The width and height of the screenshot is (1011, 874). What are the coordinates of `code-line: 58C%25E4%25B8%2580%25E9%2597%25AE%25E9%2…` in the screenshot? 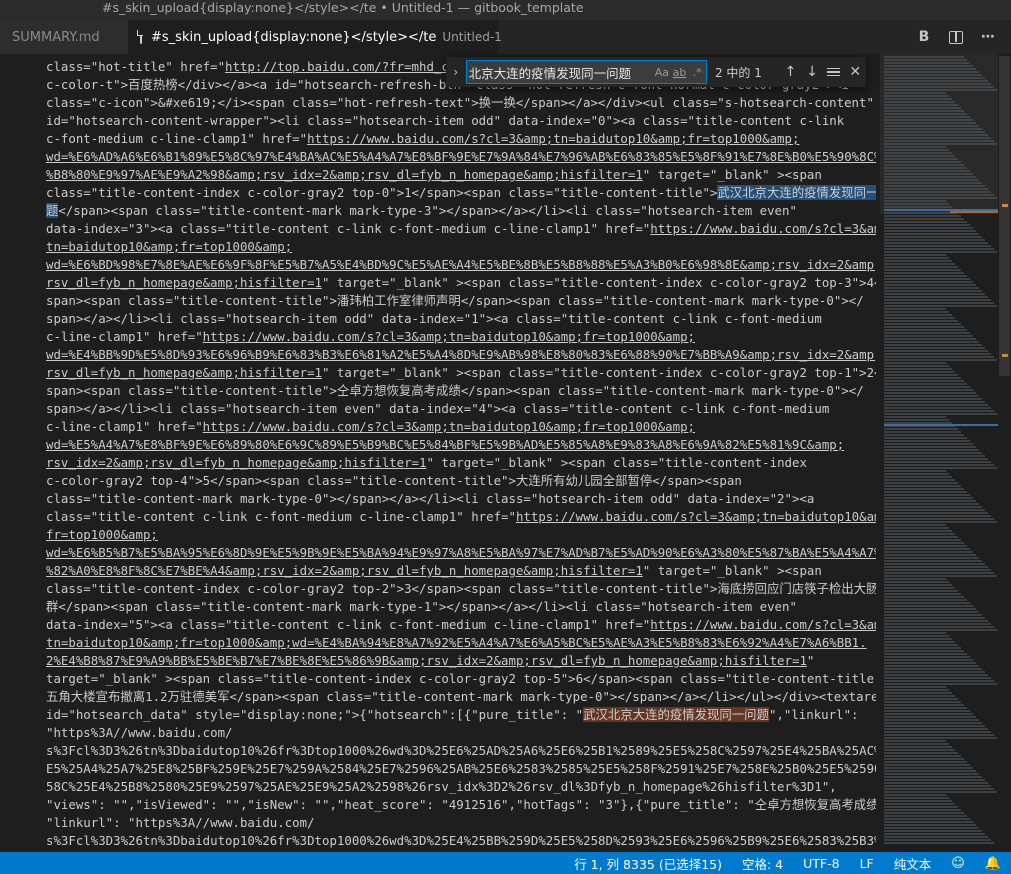 It's located at (461, 787).